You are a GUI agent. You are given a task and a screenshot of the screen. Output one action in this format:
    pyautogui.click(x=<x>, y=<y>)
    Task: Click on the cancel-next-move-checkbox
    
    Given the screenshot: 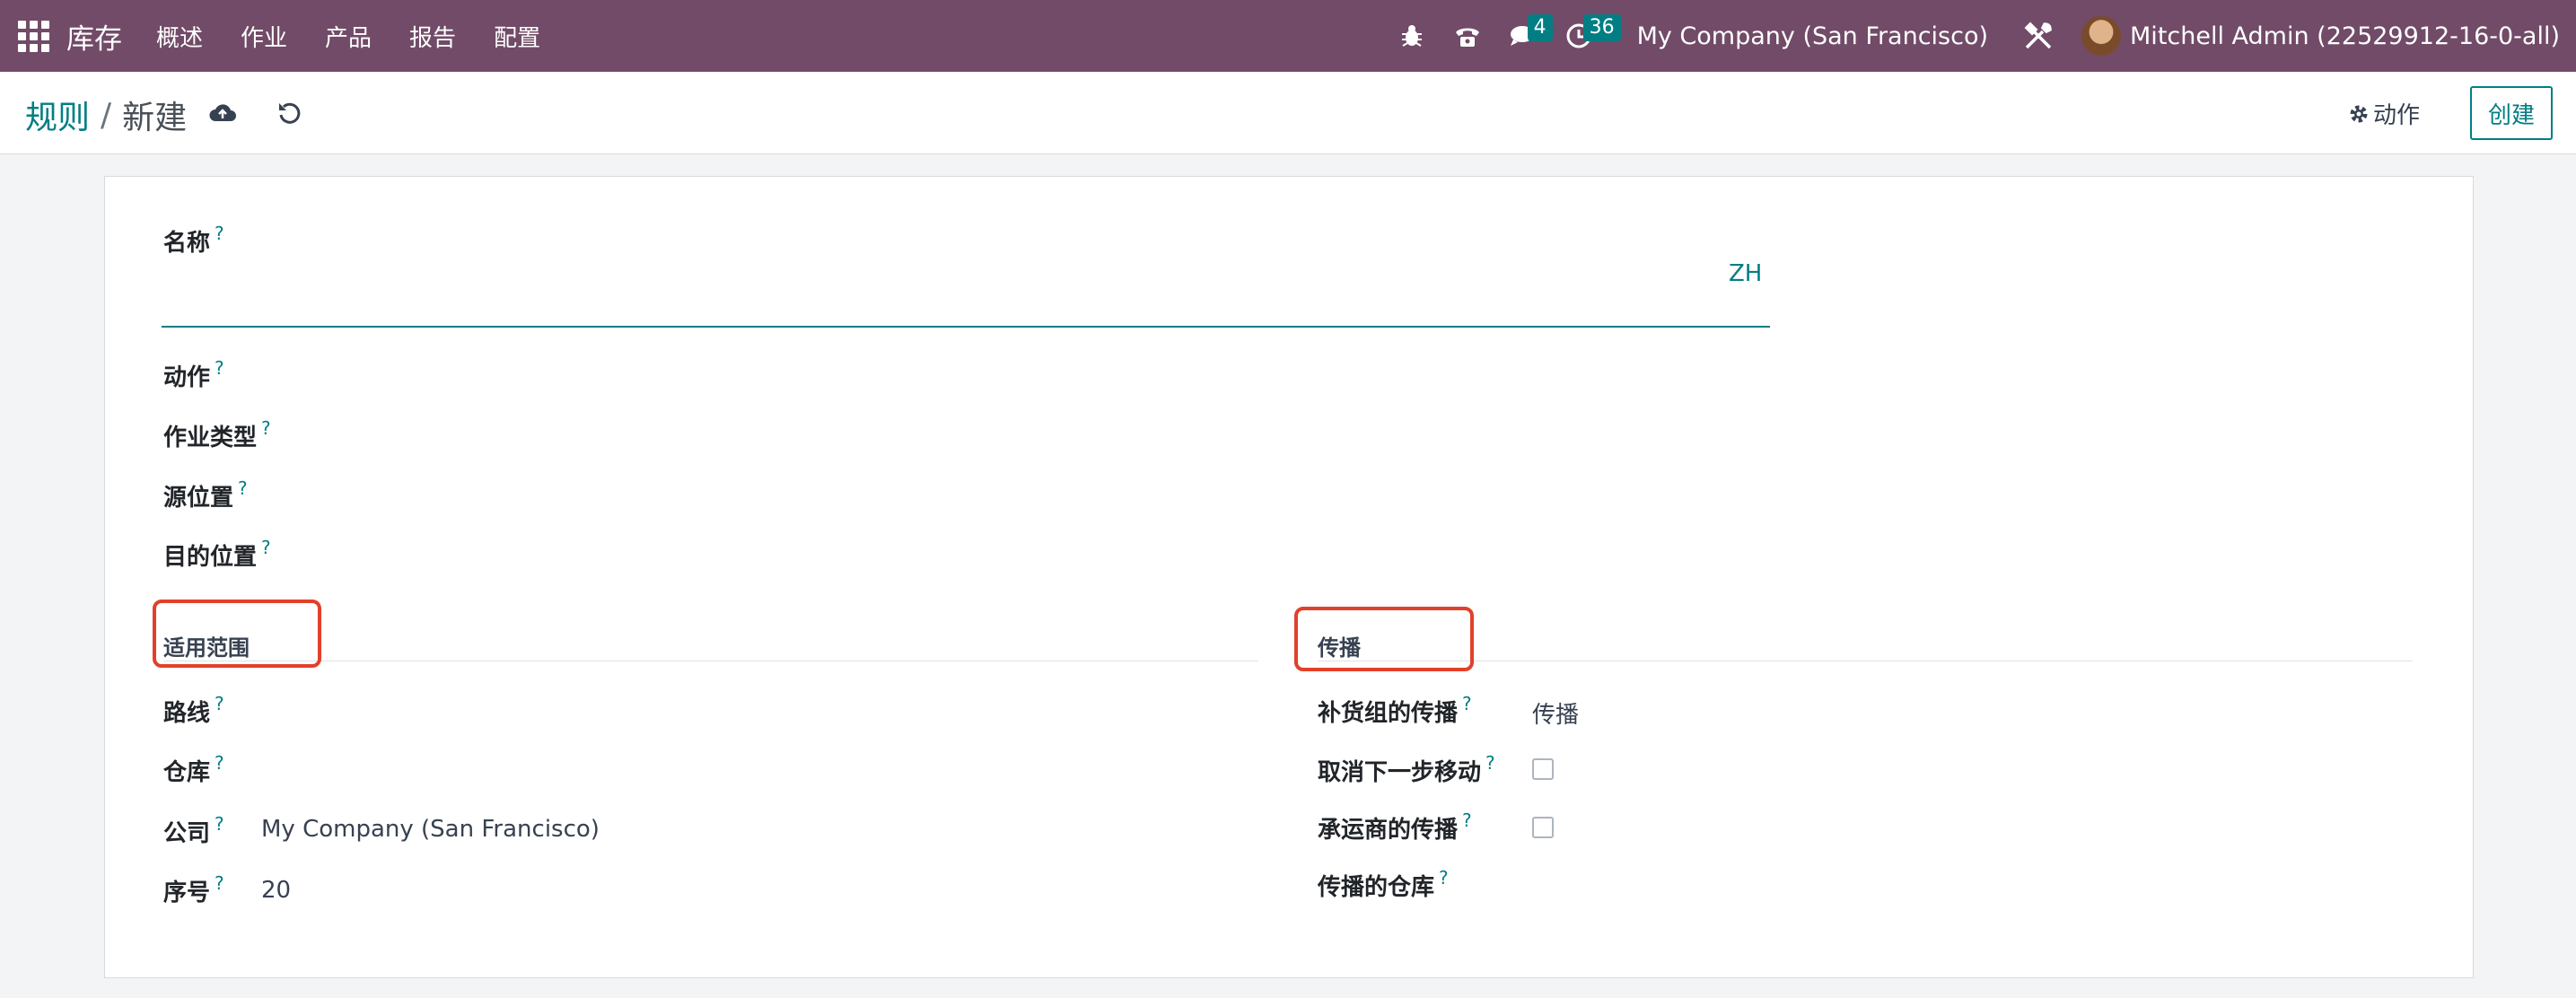 What is the action you would take?
    pyautogui.click(x=1543, y=769)
    